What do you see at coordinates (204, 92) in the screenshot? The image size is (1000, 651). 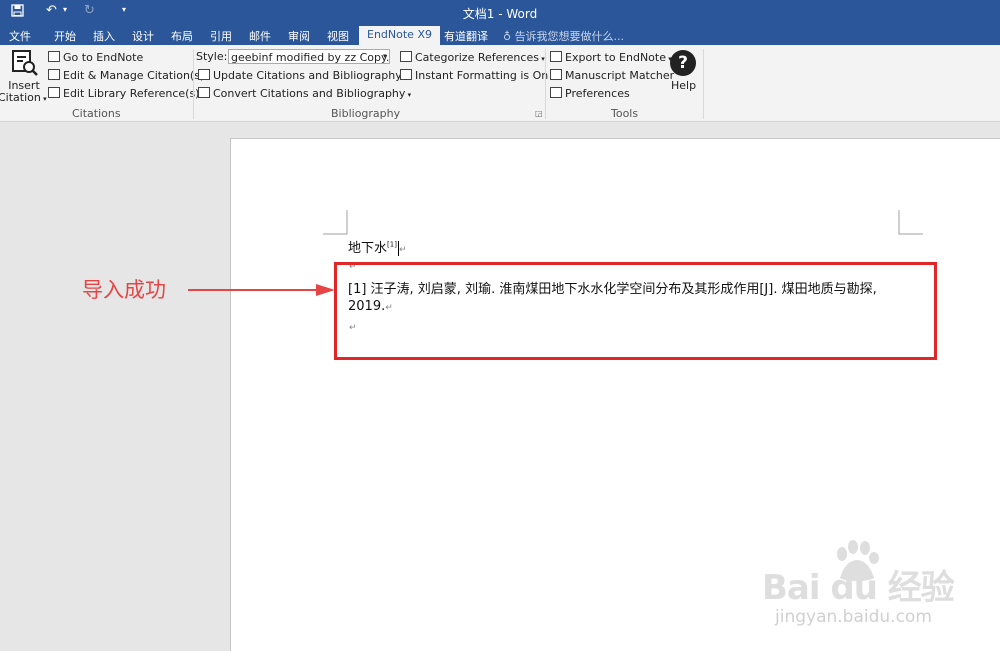 I see `convert-icon` at bounding box center [204, 92].